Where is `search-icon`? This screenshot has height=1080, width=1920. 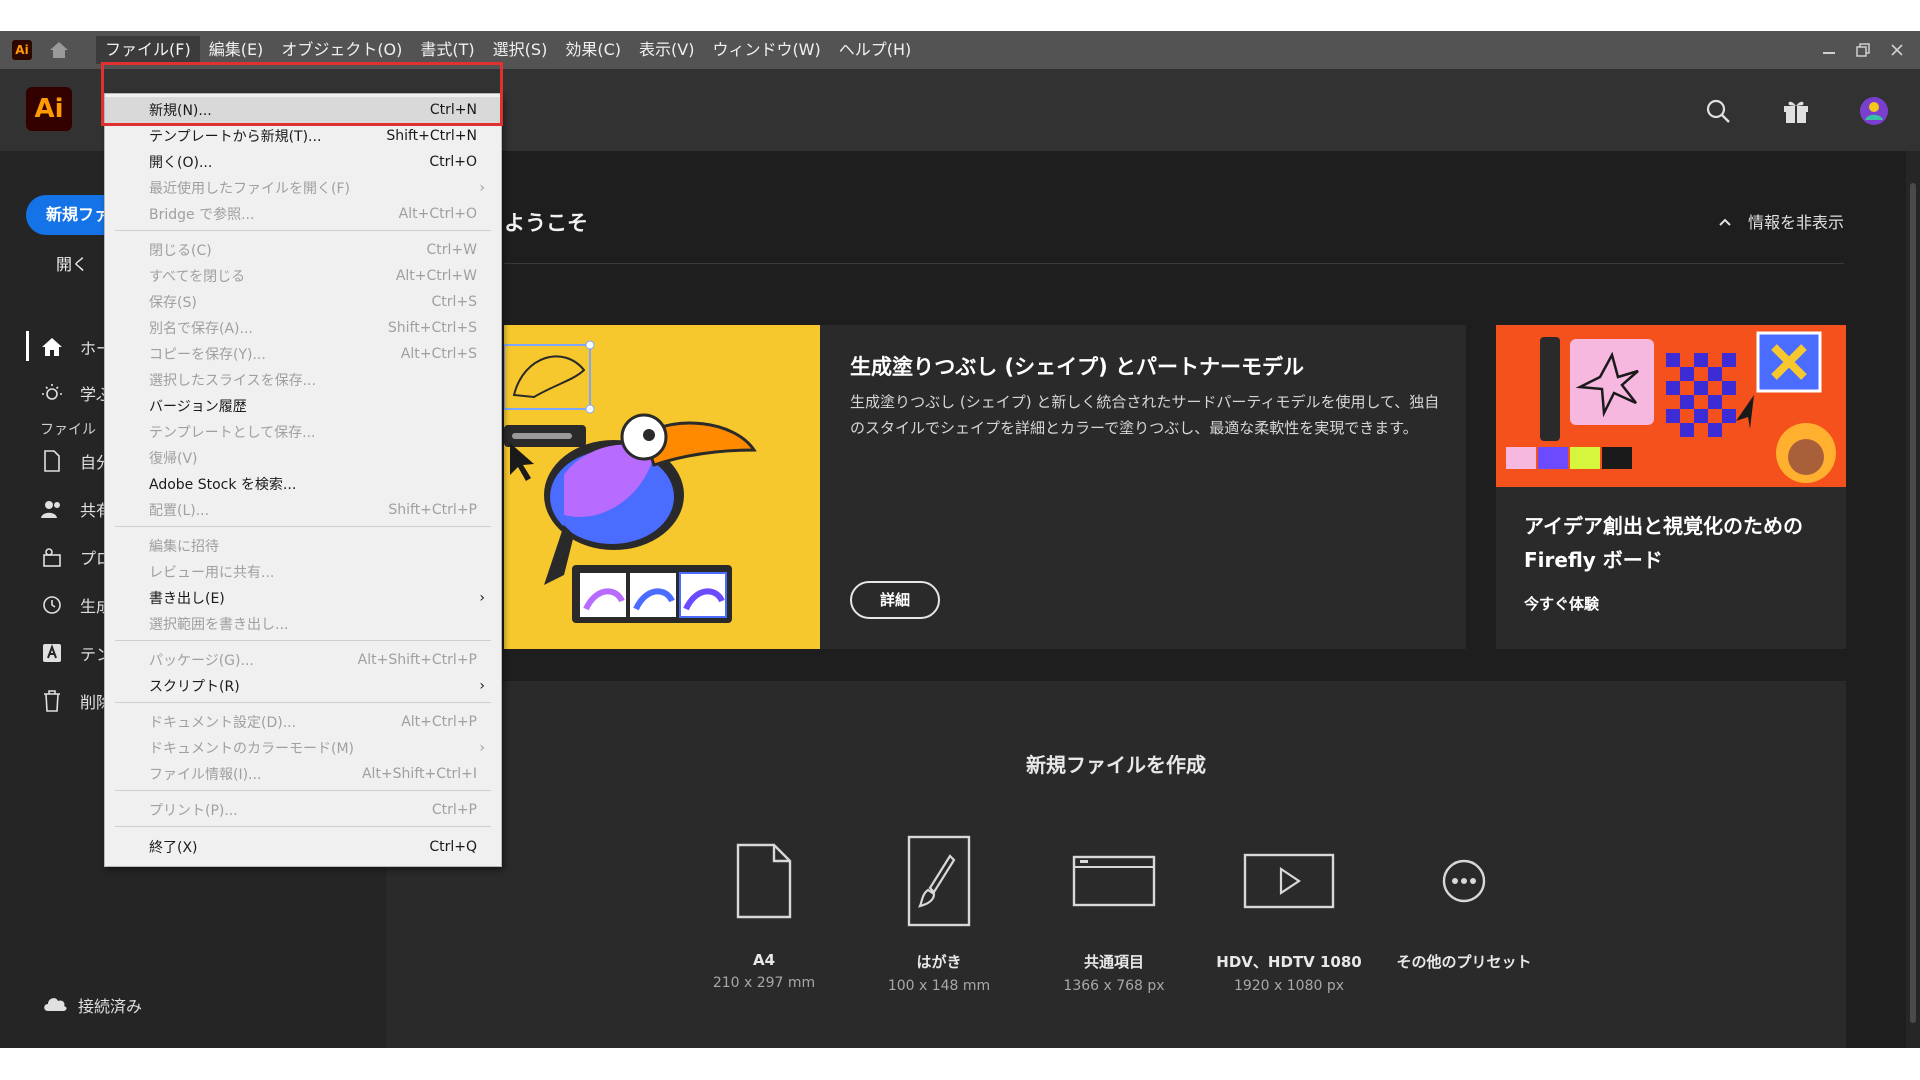 search-icon is located at coordinates (1718, 111).